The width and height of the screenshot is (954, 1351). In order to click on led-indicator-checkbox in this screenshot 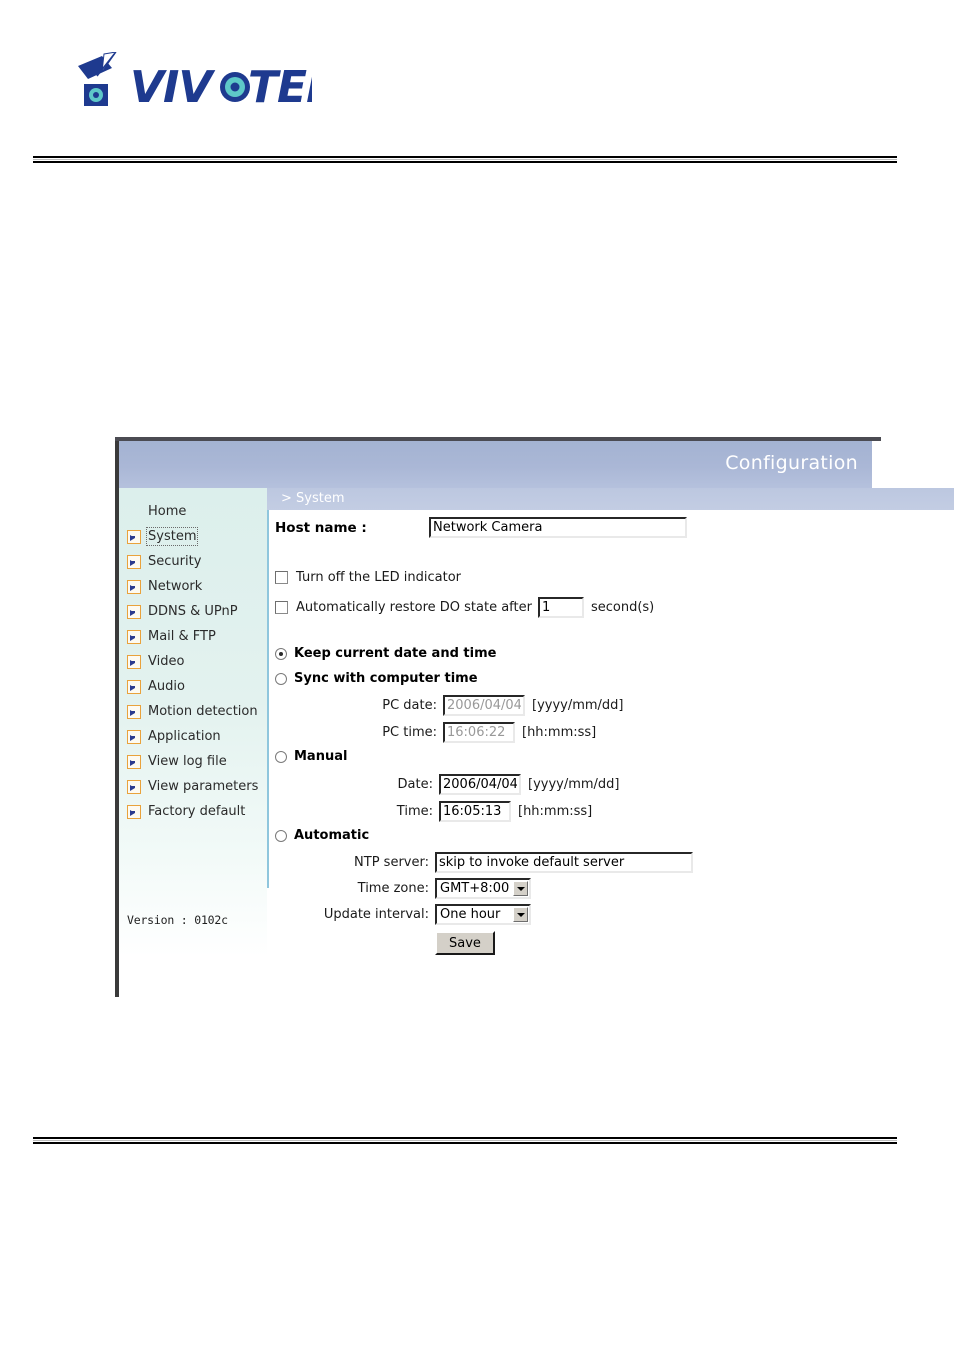, I will do `click(281, 577)`.